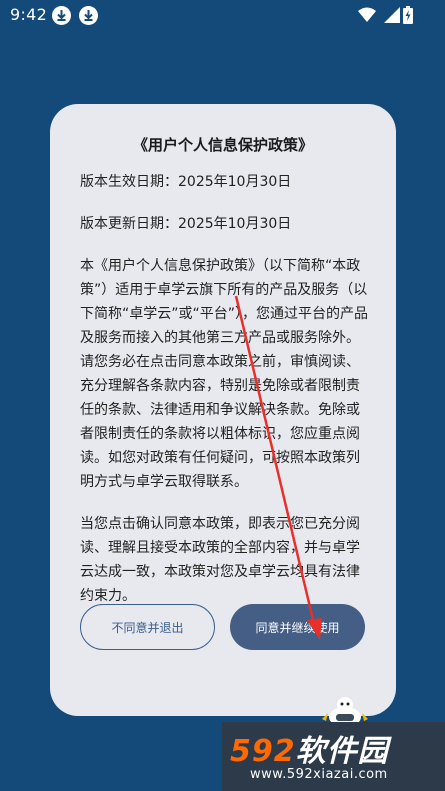 The width and height of the screenshot is (445, 791). I want to click on signal-icon, so click(392, 15).